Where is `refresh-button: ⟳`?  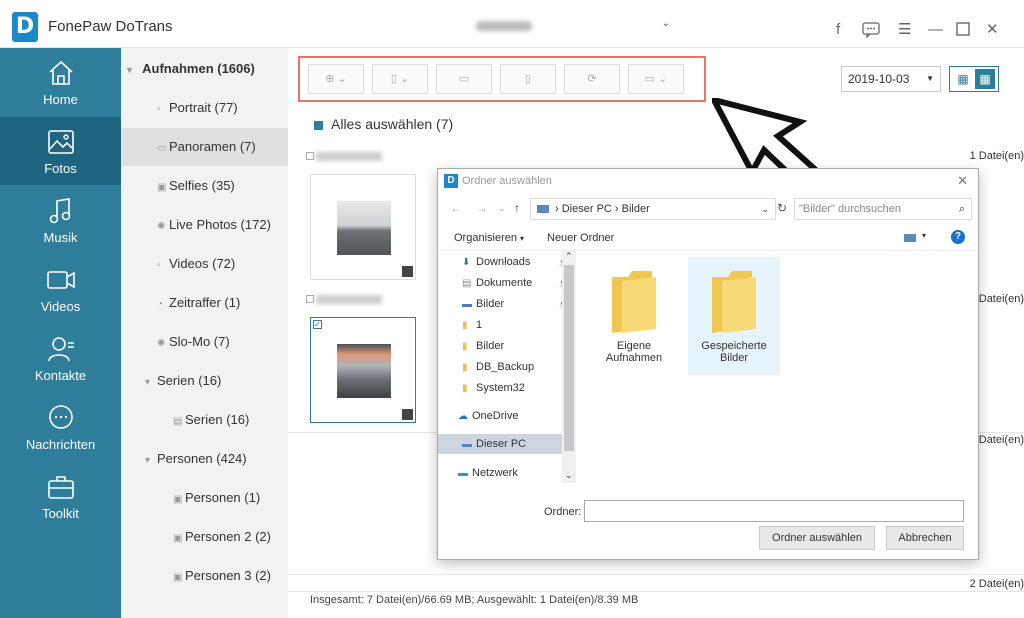 refresh-button: ⟳ is located at coordinates (592, 79).